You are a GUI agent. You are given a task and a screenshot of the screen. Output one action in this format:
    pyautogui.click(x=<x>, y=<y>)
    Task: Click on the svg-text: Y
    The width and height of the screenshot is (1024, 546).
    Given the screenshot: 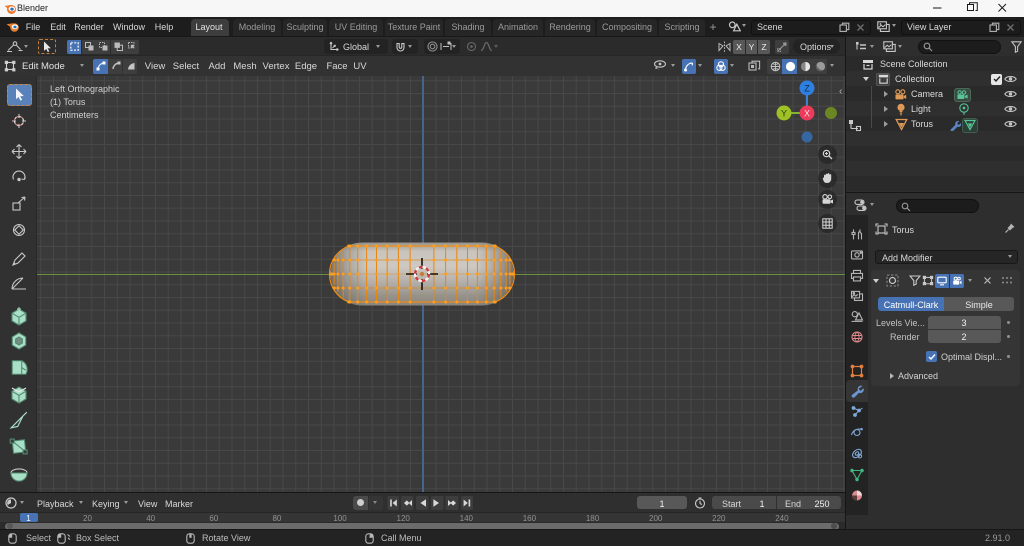 What is the action you would take?
    pyautogui.click(x=784, y=114)
    